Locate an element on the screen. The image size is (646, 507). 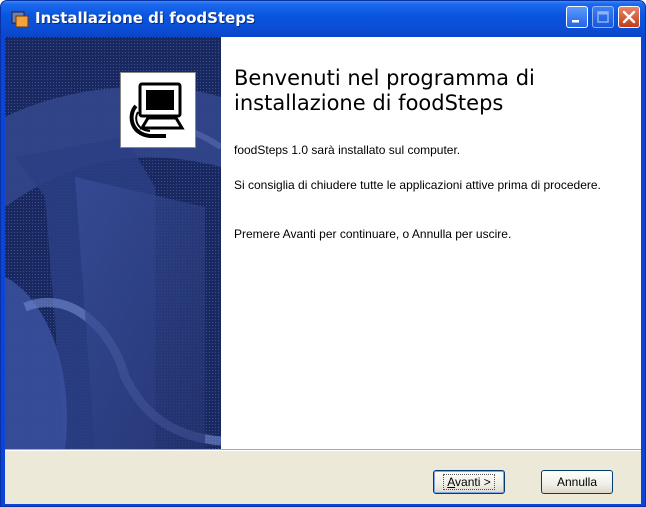
minimize-button is located at coordinates (577, 17).